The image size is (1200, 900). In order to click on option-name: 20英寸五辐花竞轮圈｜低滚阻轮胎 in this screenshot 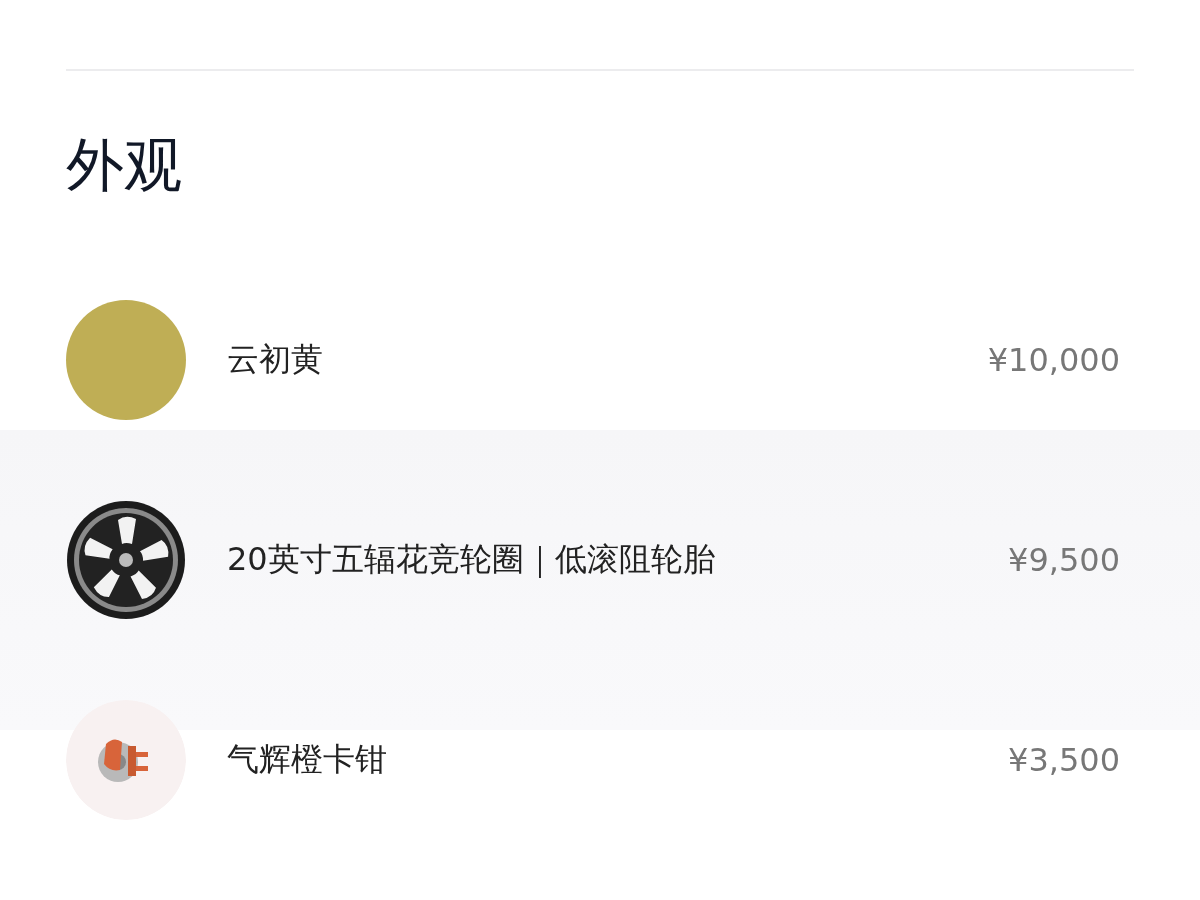, I will do `click(471, 559)`.